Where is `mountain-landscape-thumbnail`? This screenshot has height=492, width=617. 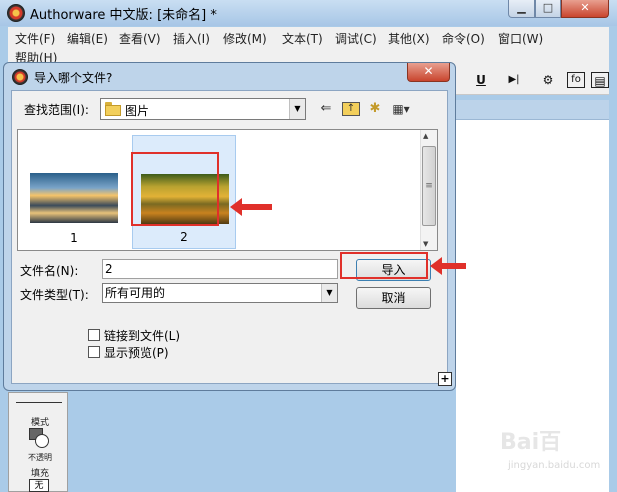
mountain-landscape-thumbnail is located at coordinates (74, 198).